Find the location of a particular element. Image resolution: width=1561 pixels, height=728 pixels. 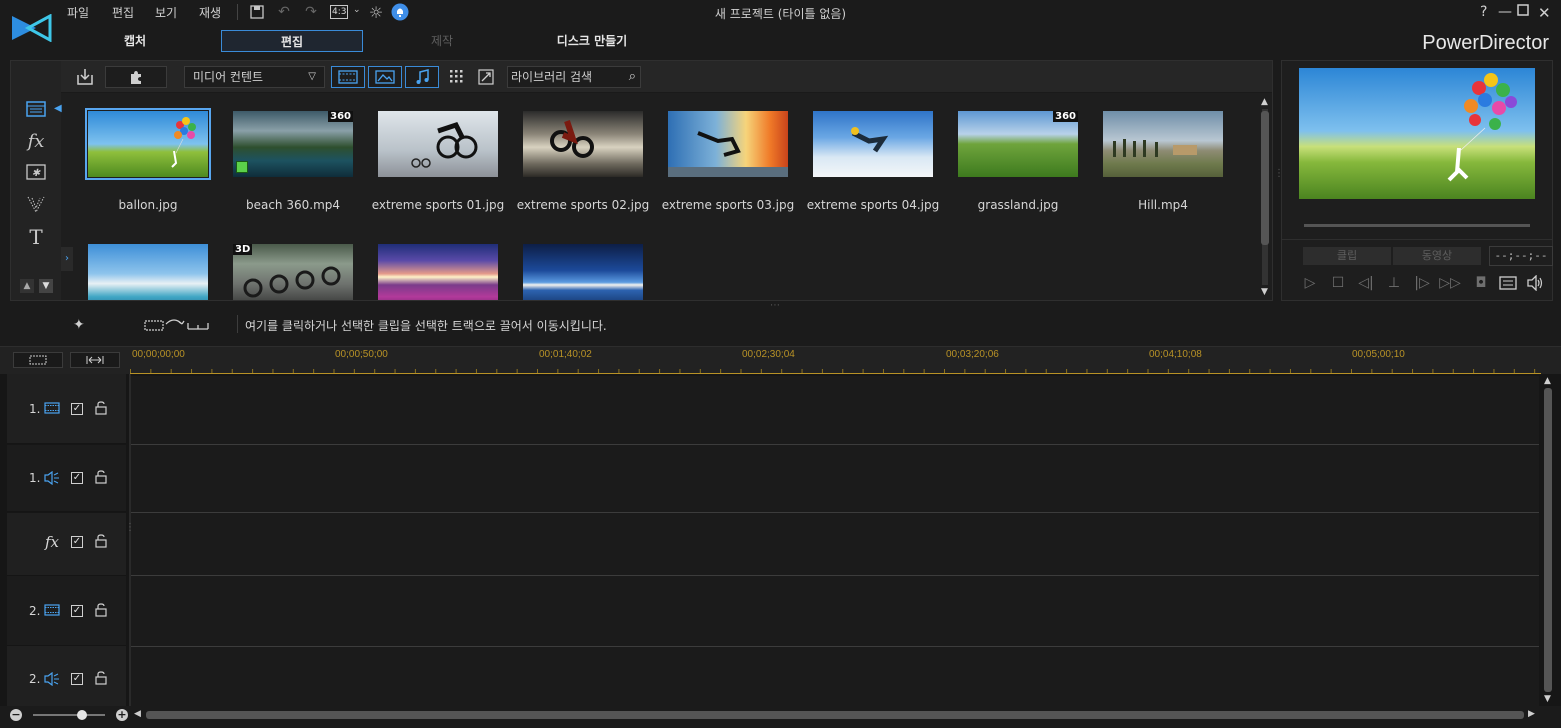

undo-icon: ↶ is located at coordinates (284, 12).